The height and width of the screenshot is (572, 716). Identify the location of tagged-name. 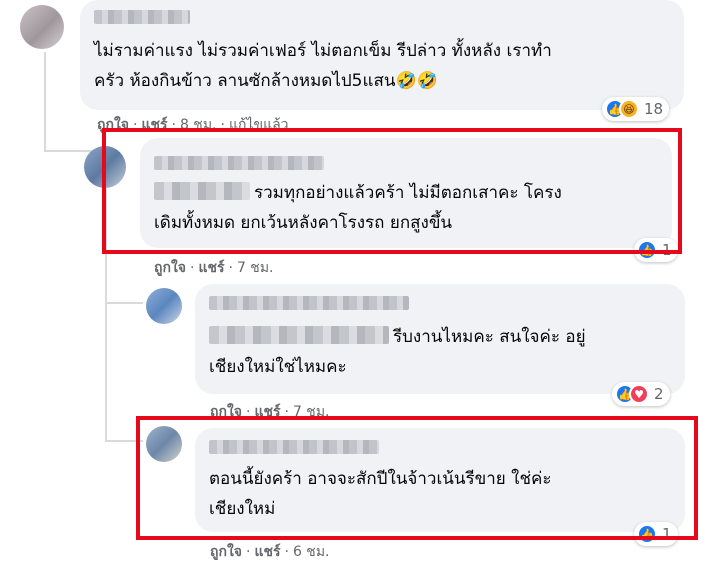
(299, 335).